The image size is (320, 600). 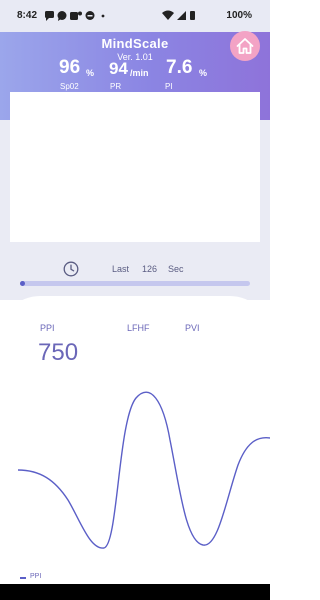 I want to click on selected-metric-value: 750, so click(x=58, y=352).